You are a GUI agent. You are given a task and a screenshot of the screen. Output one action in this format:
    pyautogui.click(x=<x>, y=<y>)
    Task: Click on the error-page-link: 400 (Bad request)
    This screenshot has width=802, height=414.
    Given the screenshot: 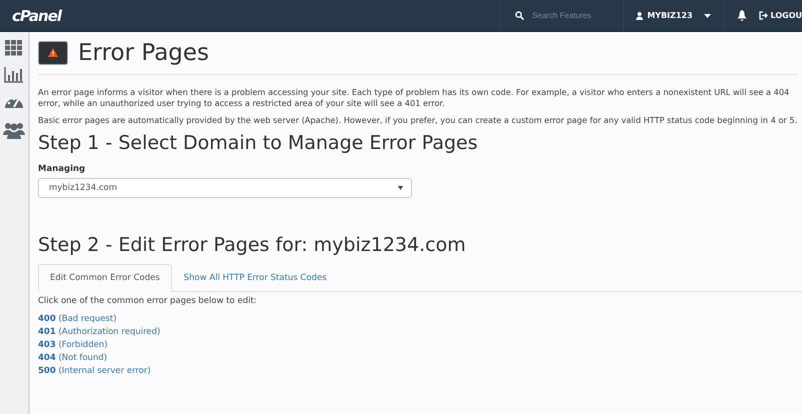 What is the action you would take?
    pyautogui.click(x=77, y=319)
    